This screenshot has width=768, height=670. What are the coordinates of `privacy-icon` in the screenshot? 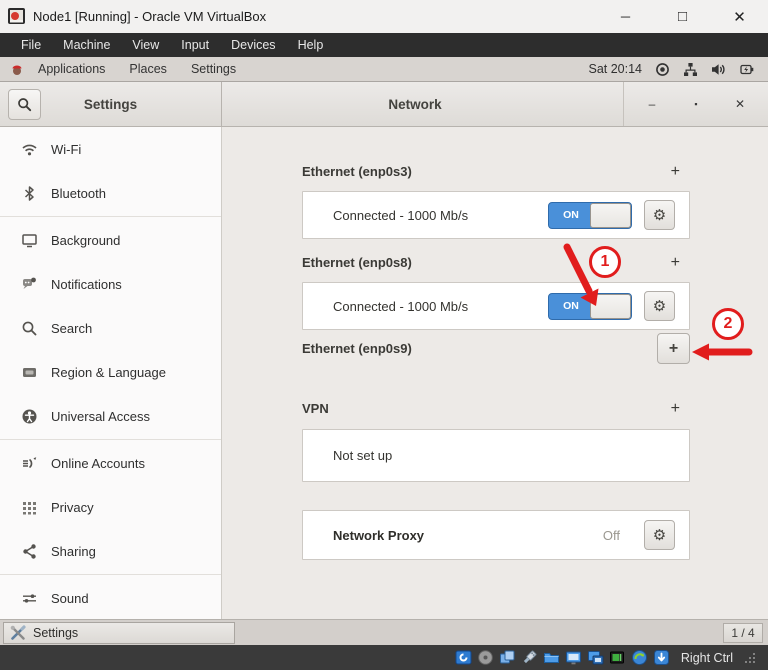 It's located at (29, 507).